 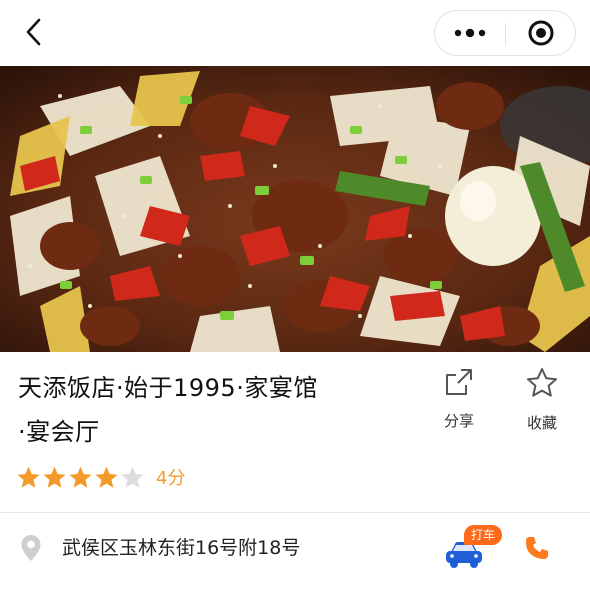 I want to click on rating: 4分, so click(x=100, y=477).